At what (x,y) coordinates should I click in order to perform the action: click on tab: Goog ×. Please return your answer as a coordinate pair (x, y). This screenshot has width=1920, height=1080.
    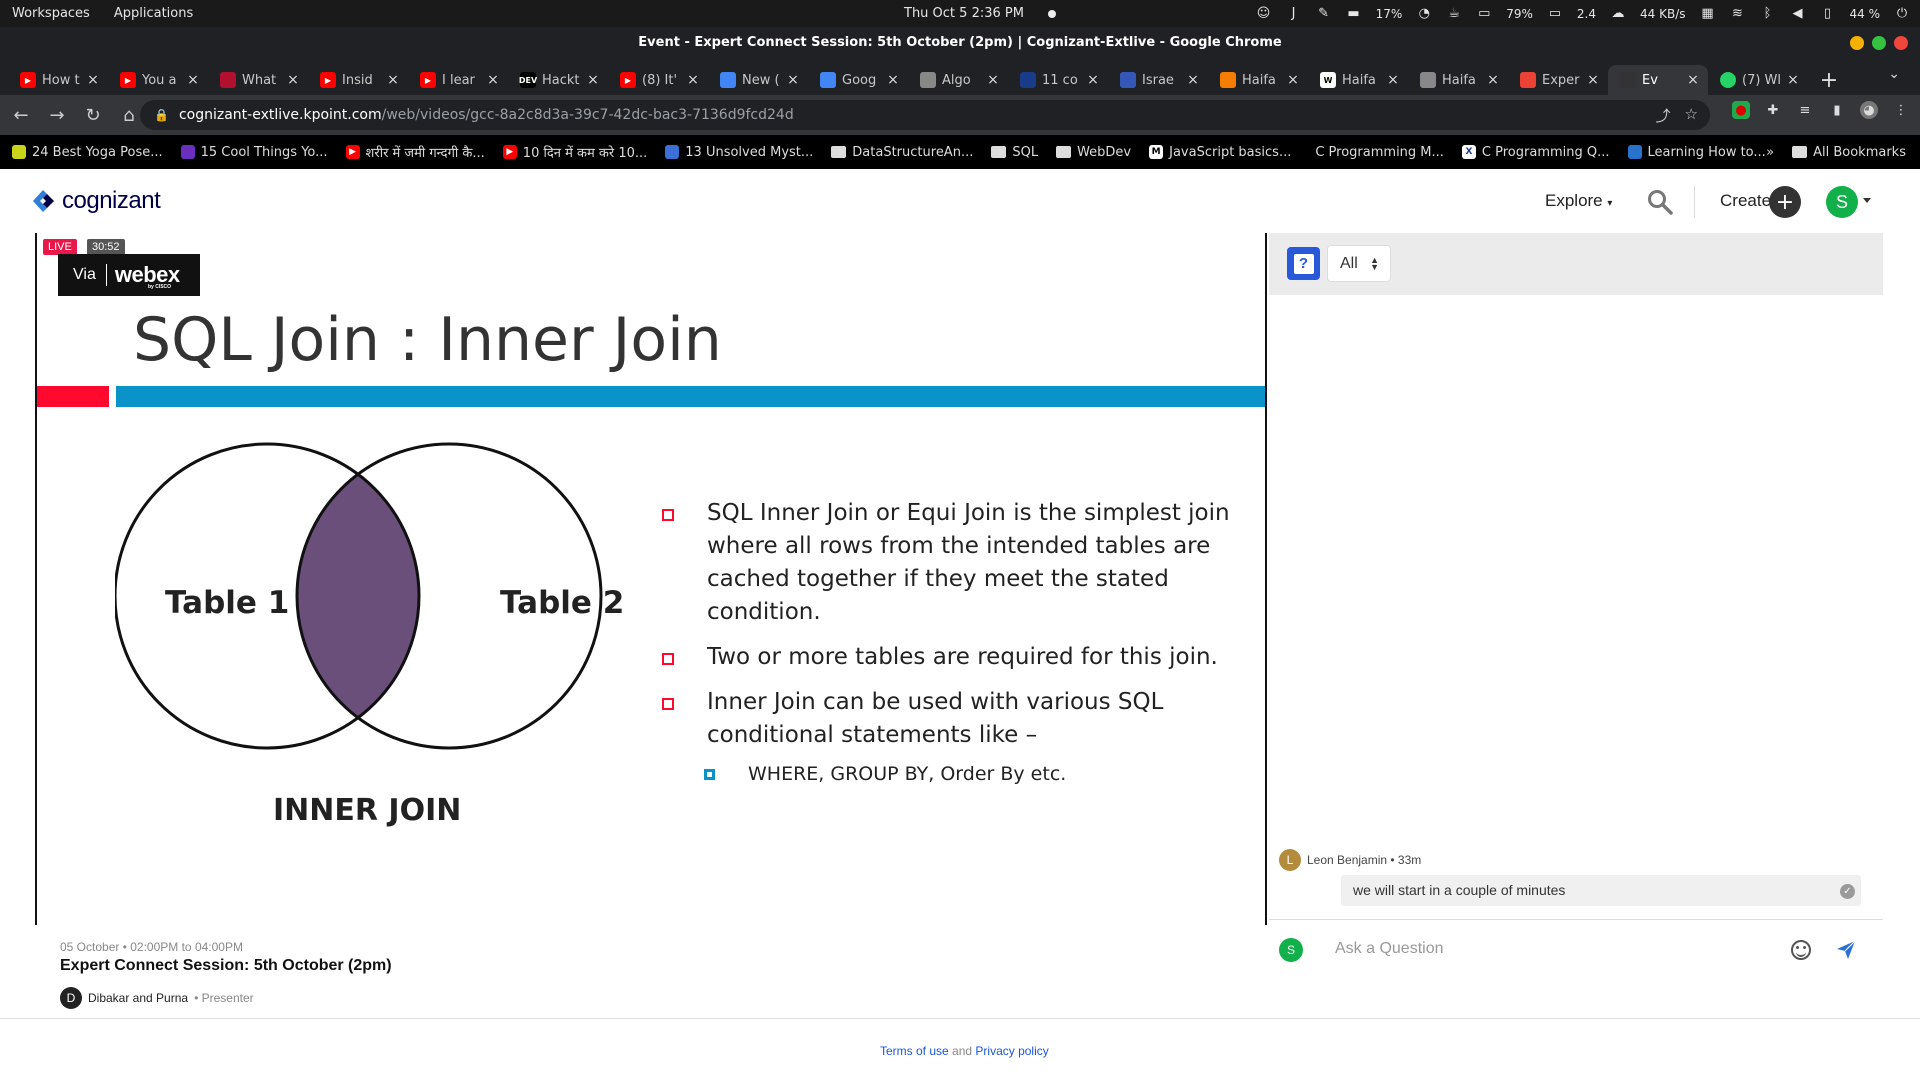
    Looking at the image, I should click on (858, 80).